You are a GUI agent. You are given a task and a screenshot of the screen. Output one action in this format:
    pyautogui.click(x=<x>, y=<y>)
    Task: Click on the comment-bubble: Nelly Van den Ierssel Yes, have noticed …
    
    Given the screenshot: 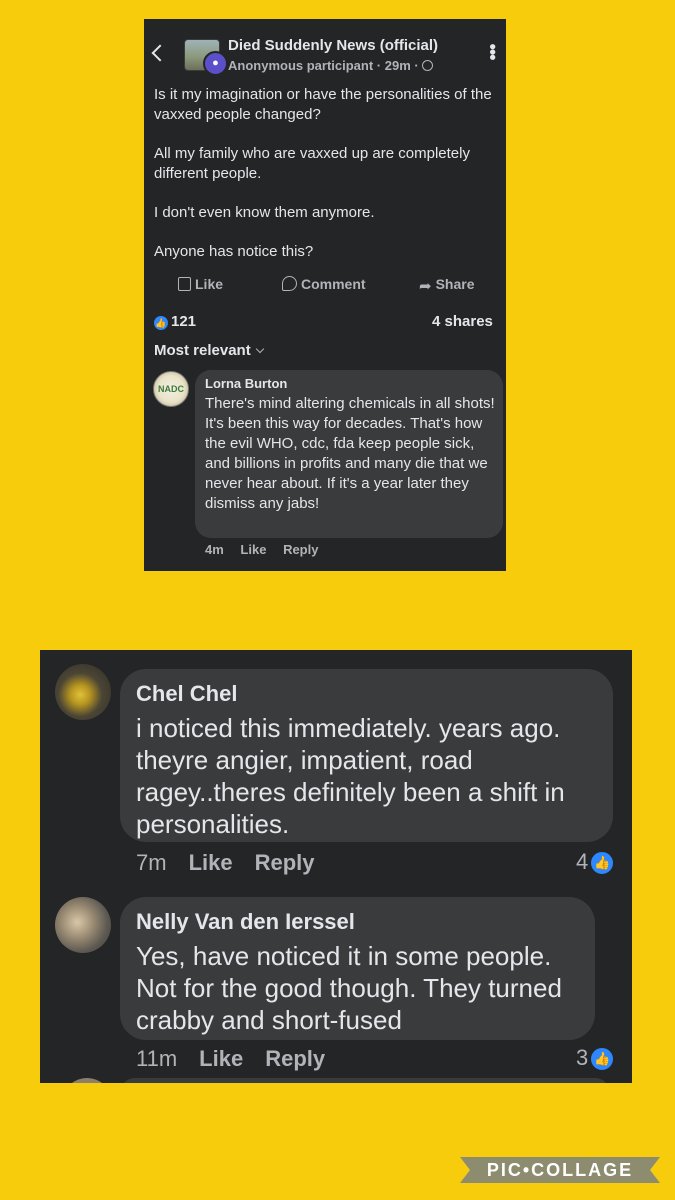 What is the action you would take?
    pyautogui.click(x=357, y=968)
    